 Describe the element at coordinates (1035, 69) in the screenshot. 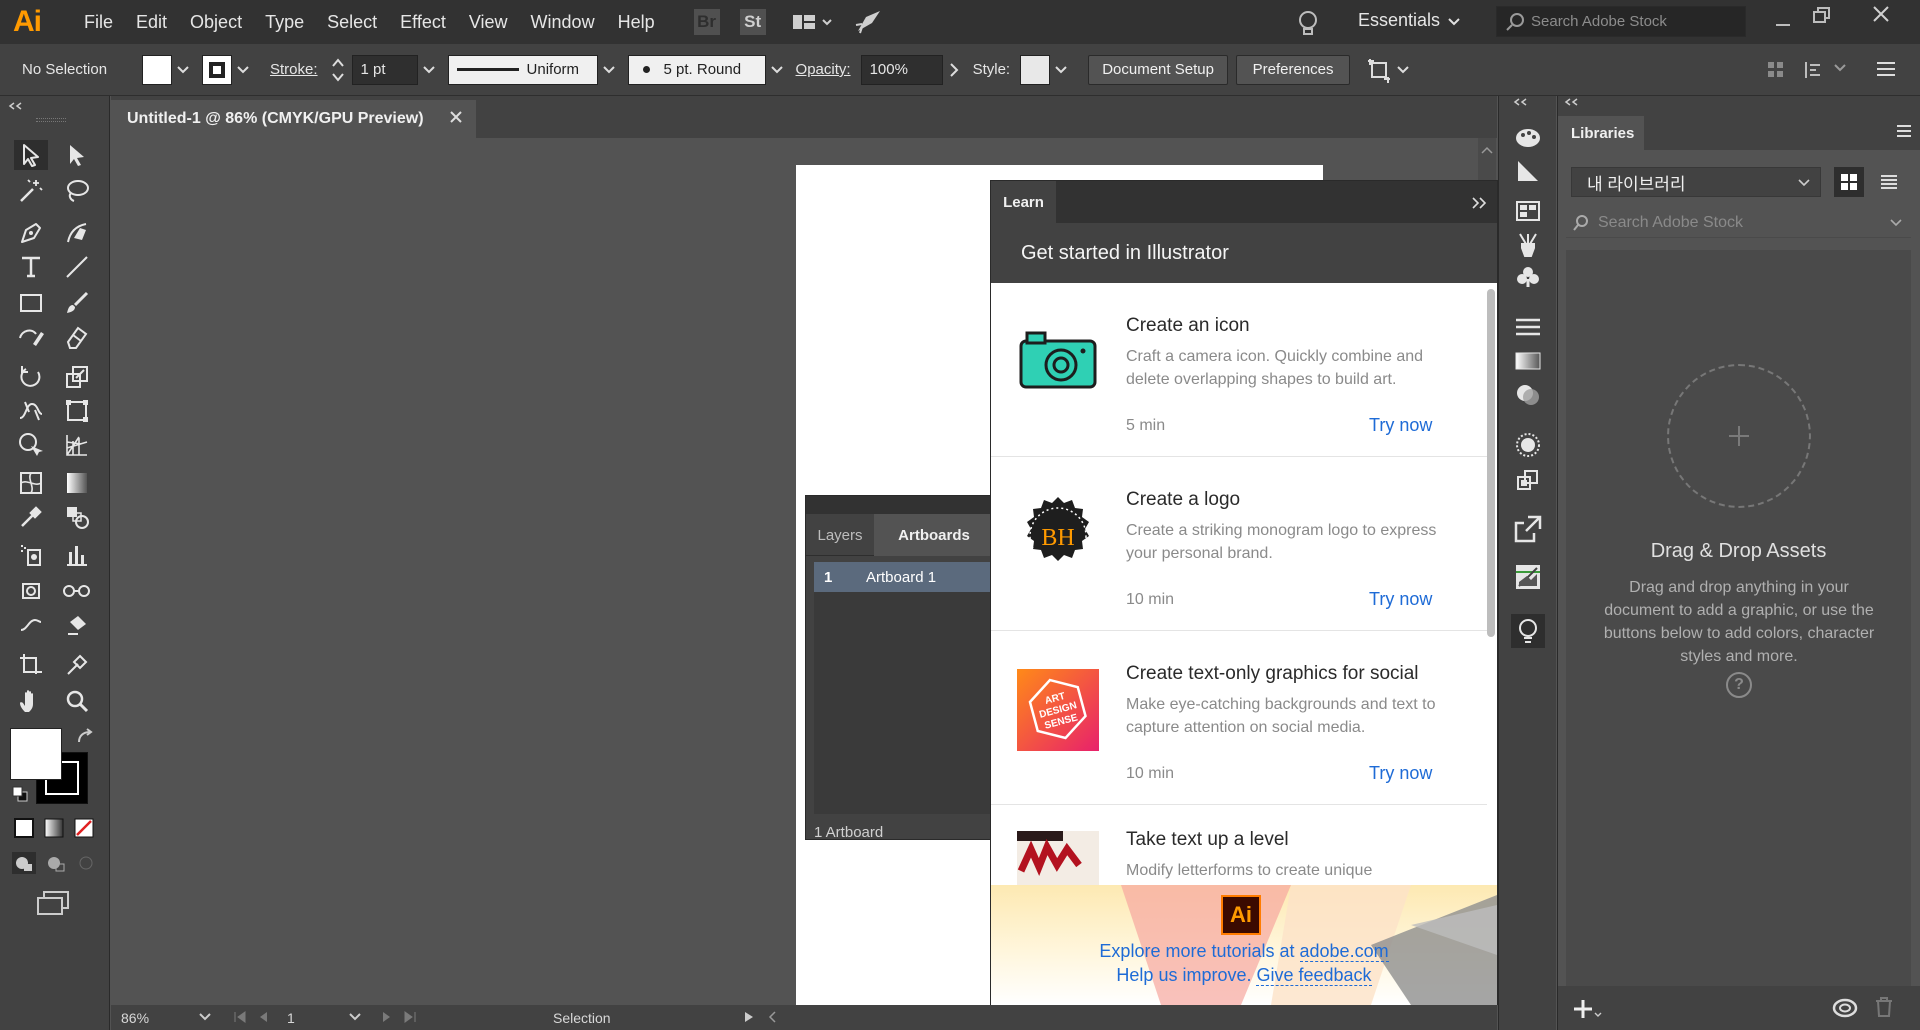

I see `graphic-style-swatch` at that location.